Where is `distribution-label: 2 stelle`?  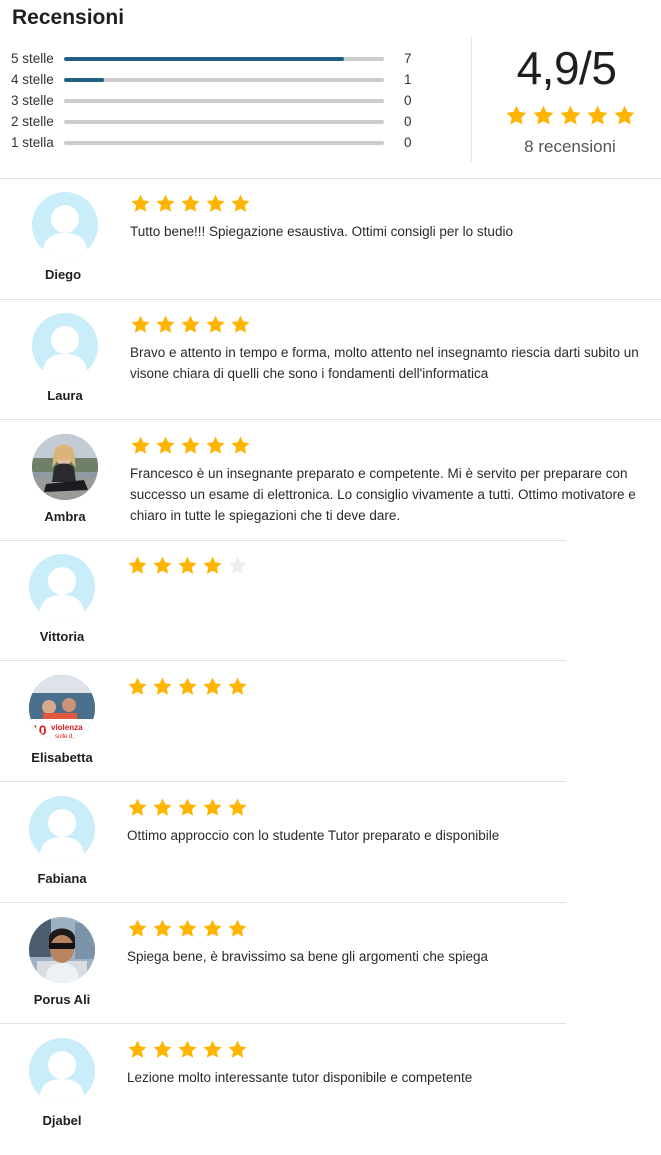
distribution-label: 2 stelle is located at coordinates (32, 121).